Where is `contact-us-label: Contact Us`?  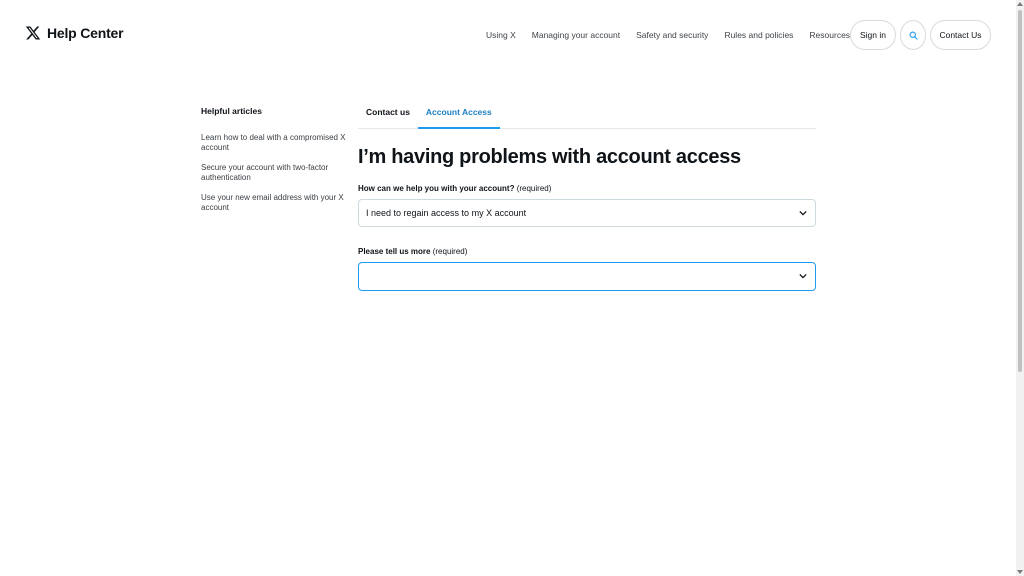
contact-us-label: Contact Us is located at coordinates (960, 35).